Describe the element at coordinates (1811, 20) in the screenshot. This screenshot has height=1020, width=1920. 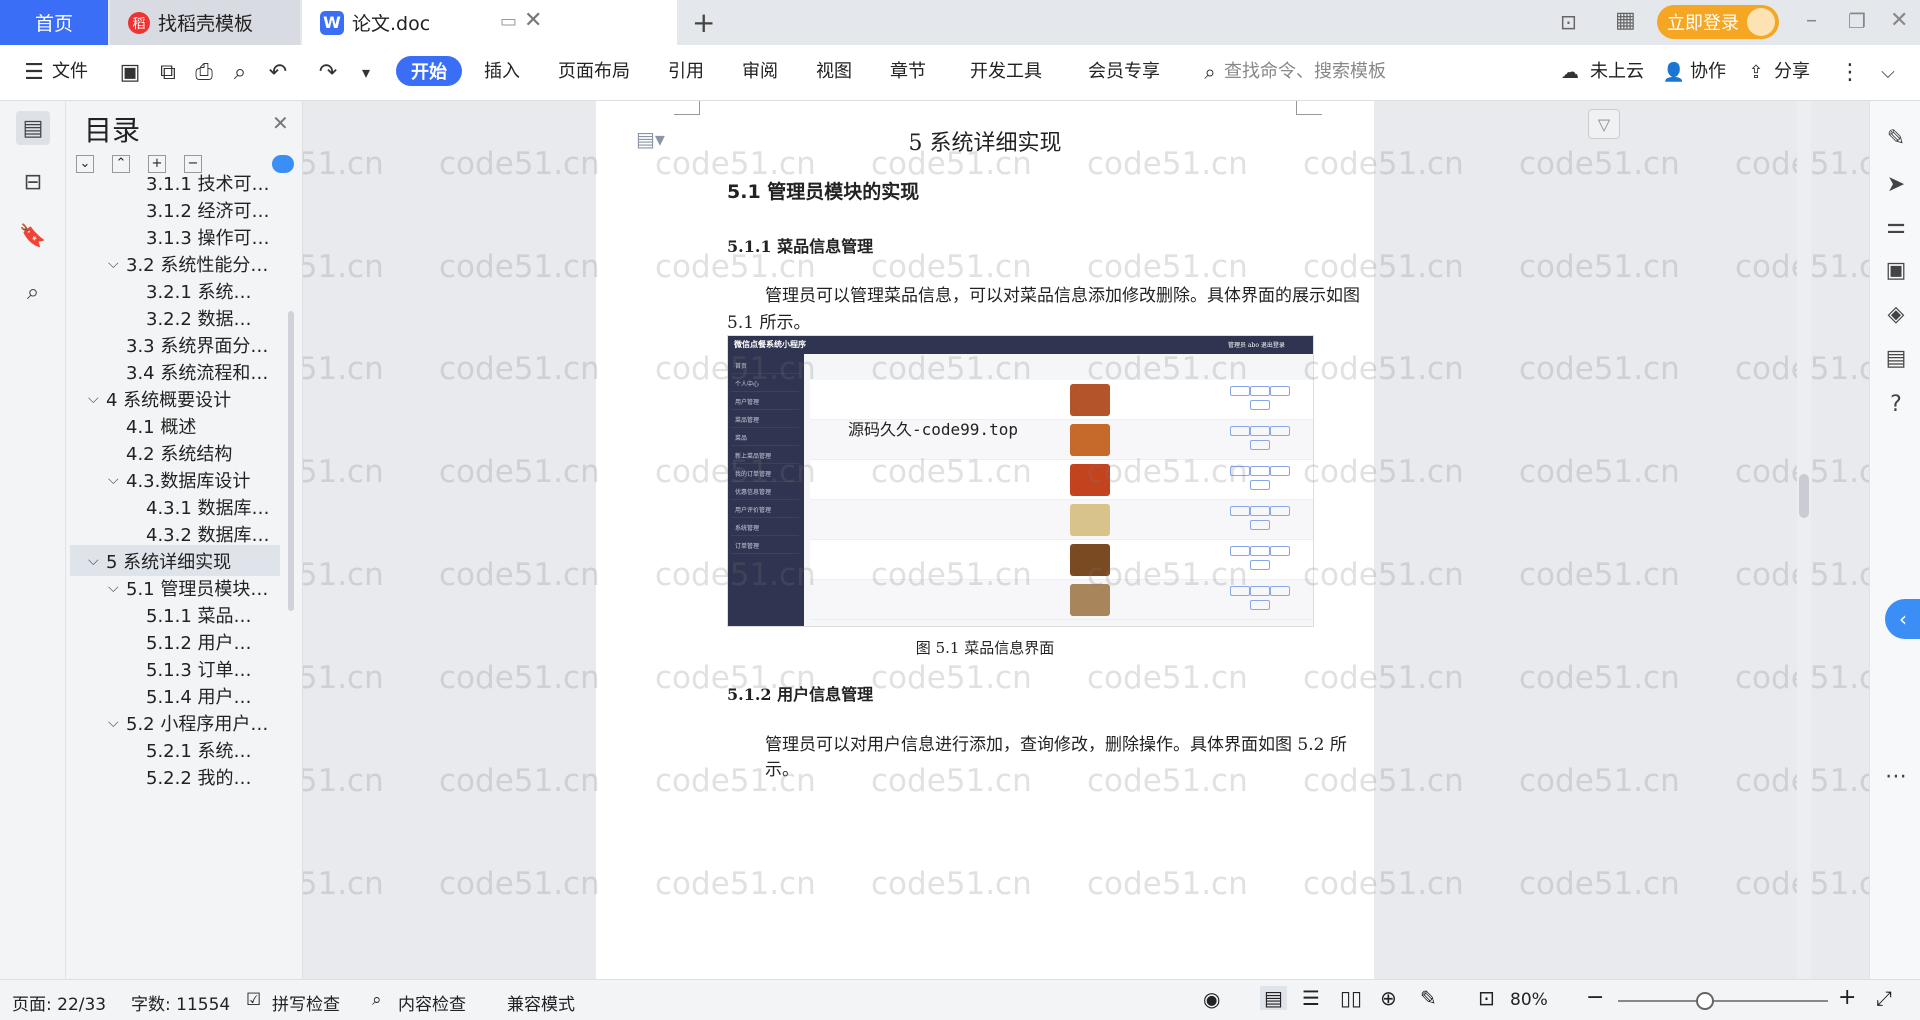
I see `minimize-icon: –` at that location.